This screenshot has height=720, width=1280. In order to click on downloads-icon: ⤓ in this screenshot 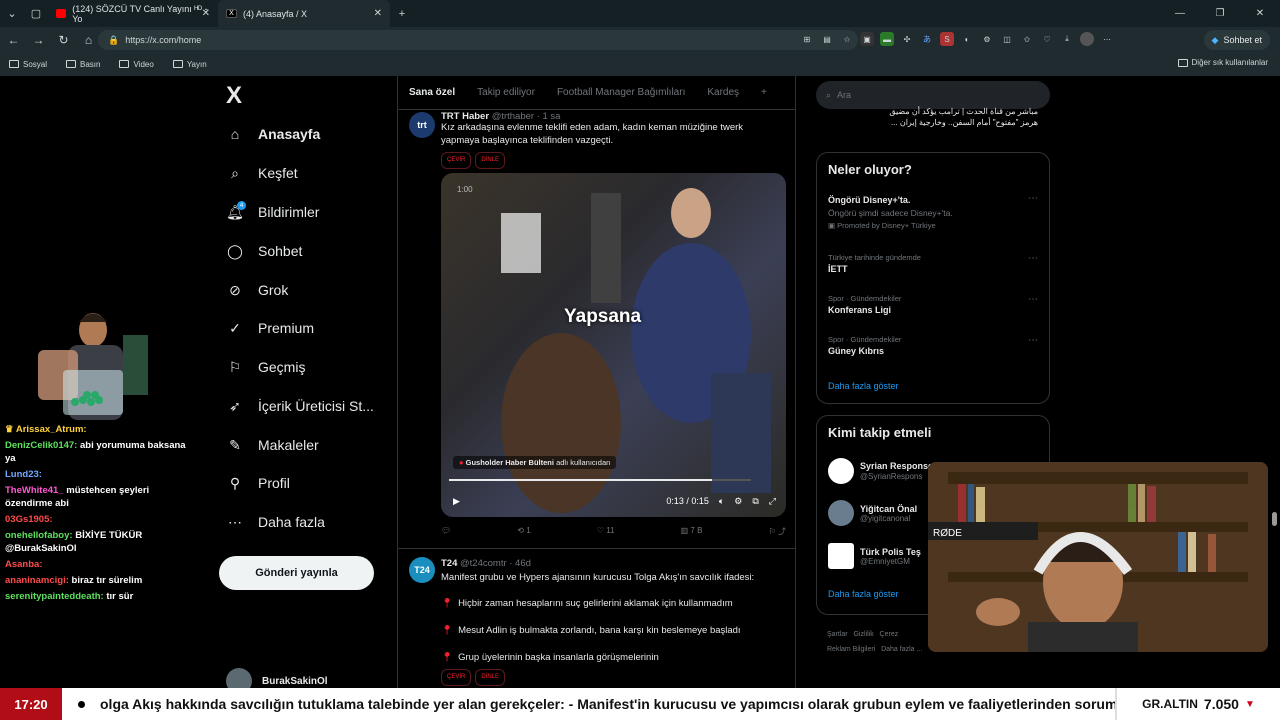, I will do `click(1067, 39)`.